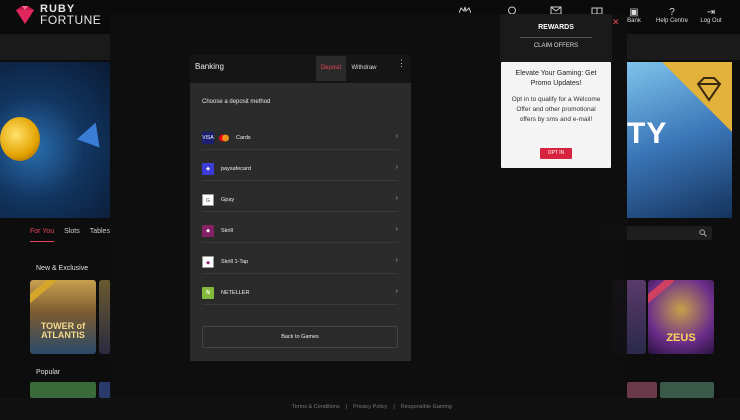  I want to click on bank-label: Bank, so click(634, 21).